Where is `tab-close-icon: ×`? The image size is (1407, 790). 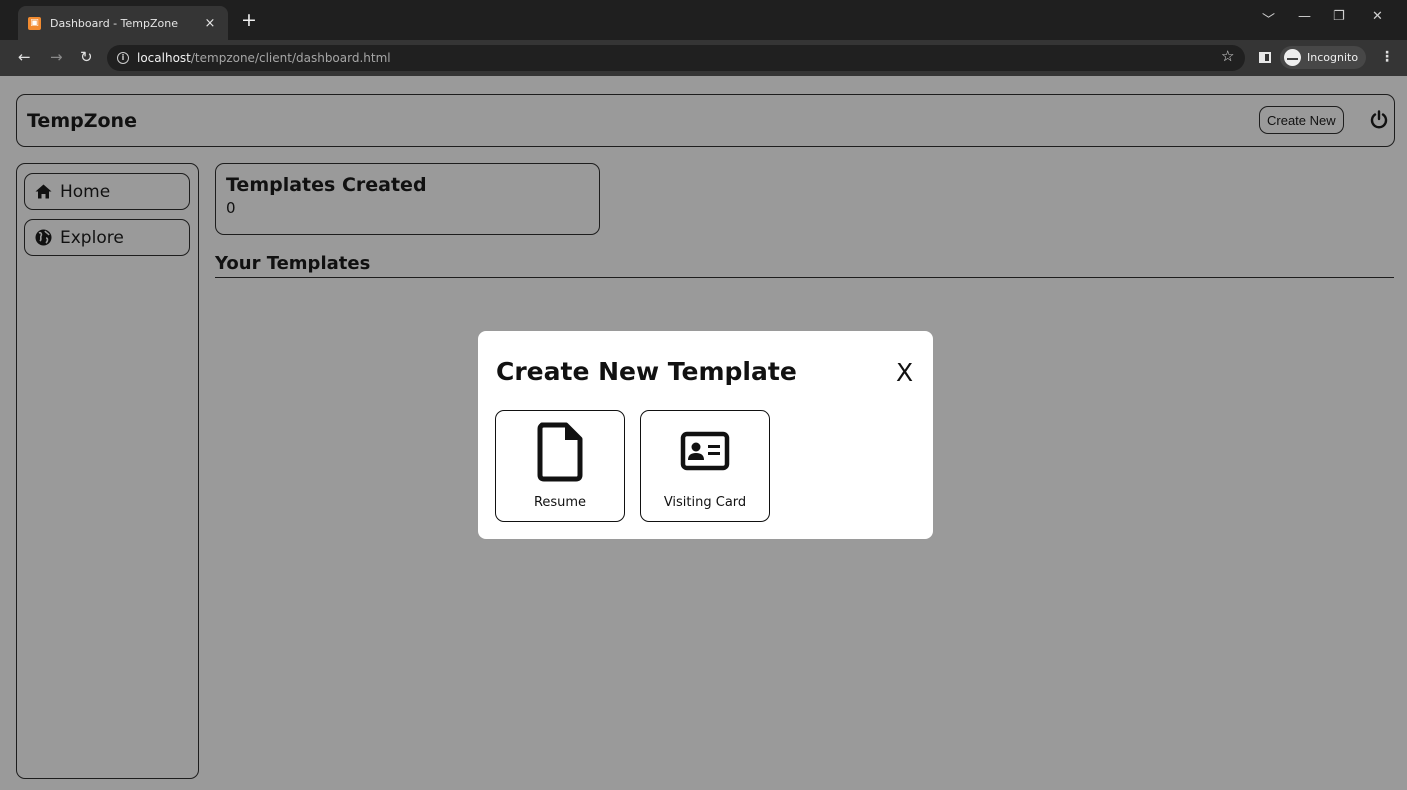 tab-close-icon: × is located at coordinates (210, 23).